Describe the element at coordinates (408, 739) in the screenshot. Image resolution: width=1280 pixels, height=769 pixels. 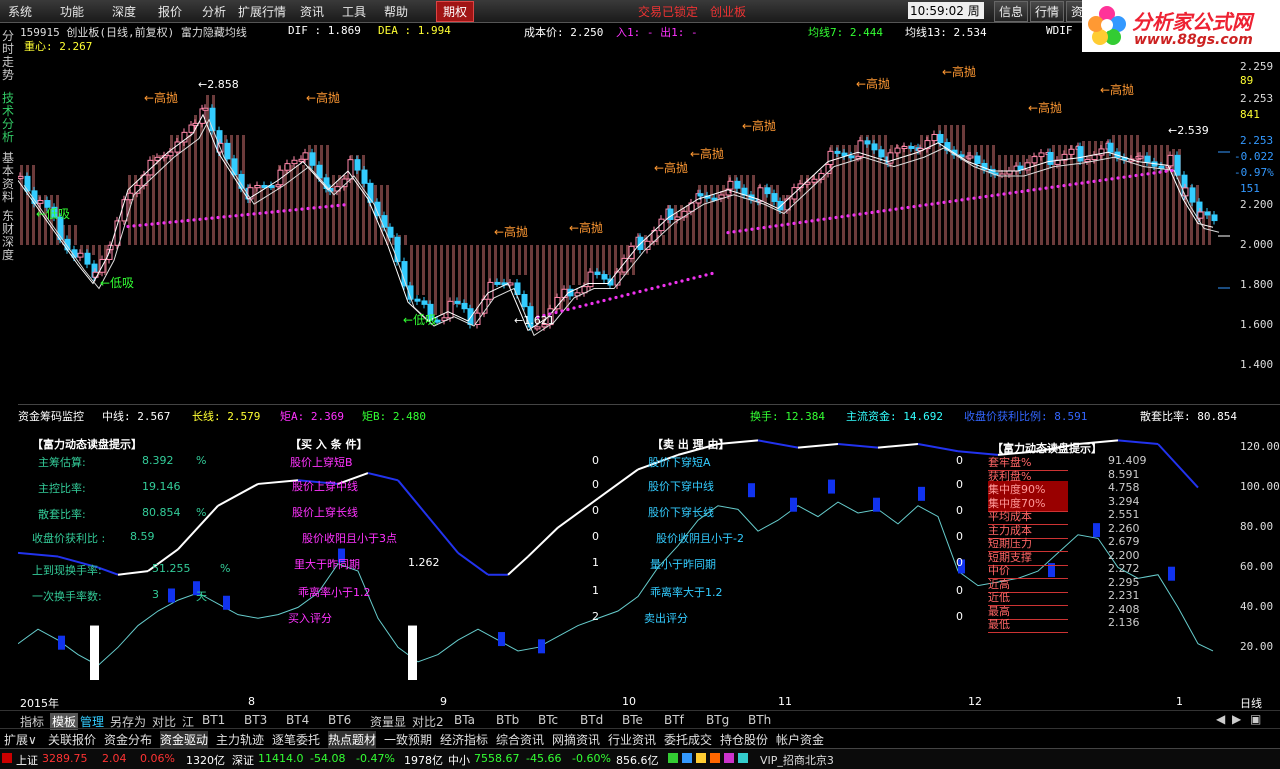
I see `function-button: 一致预期` at that location.